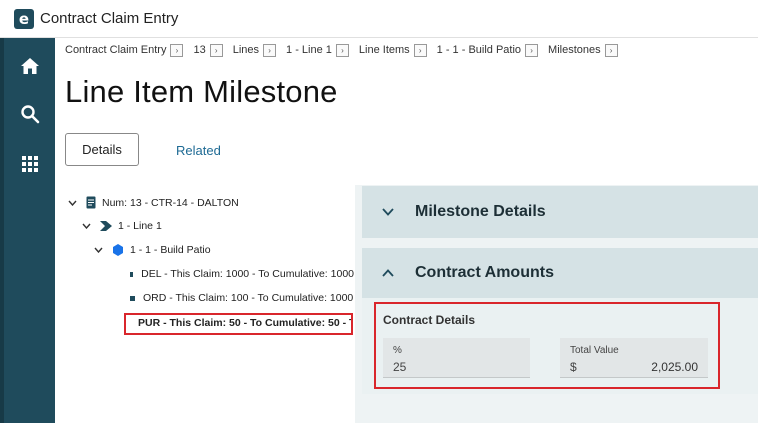 The image size is (758, 423). What do you see at coordinates (109, 18) in the screenshot?
I see `app-title: Contract Claim Entry` at bounding box center [109, 18].